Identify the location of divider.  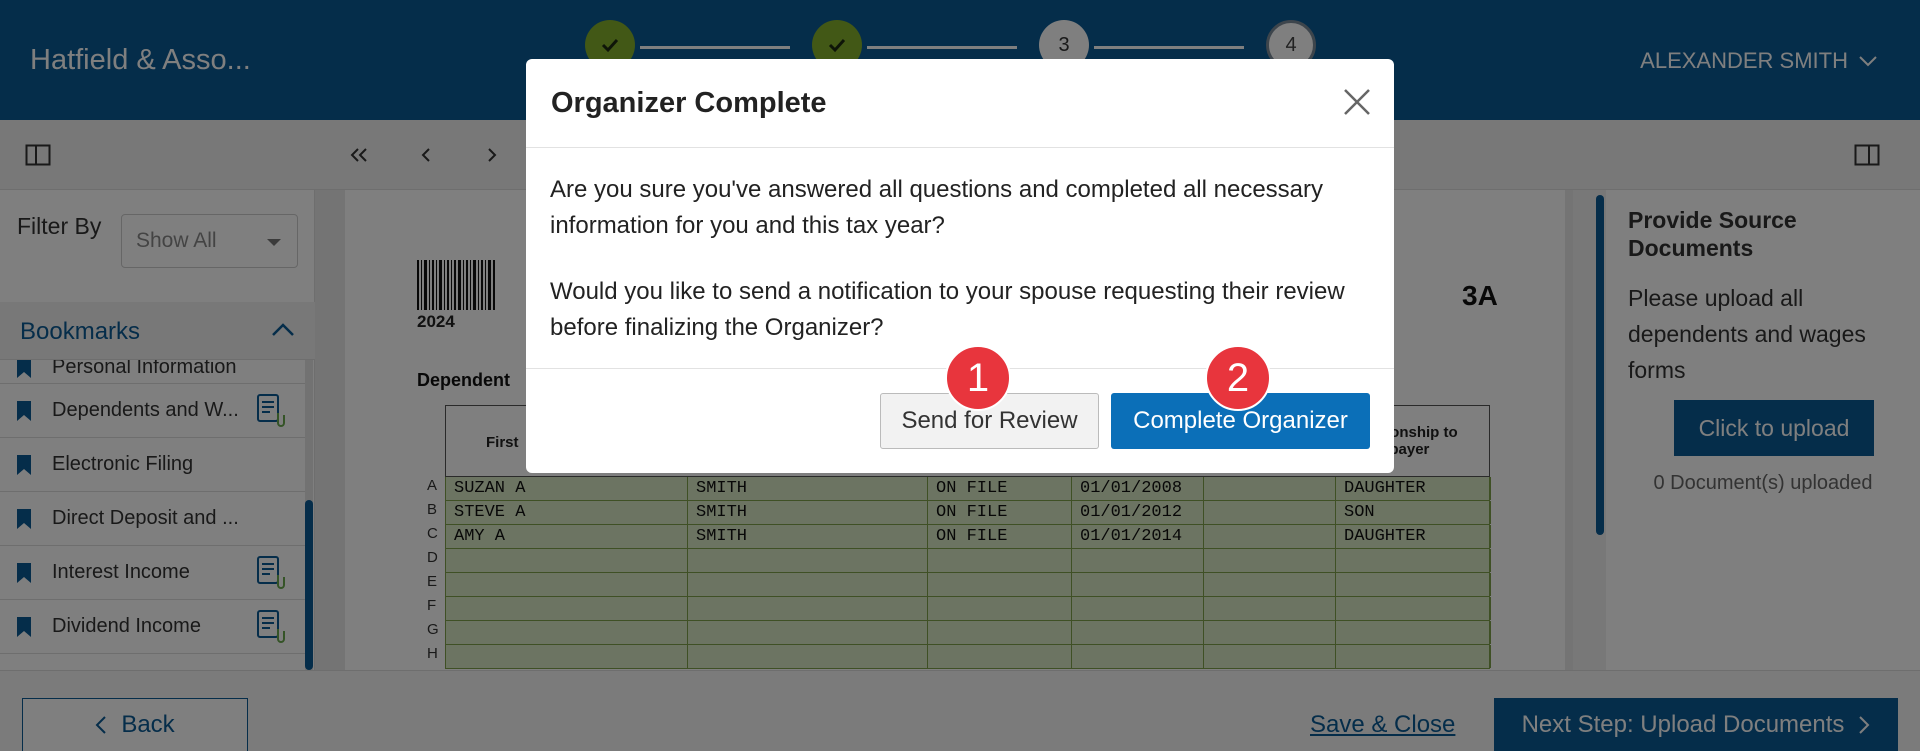
(960, 147).